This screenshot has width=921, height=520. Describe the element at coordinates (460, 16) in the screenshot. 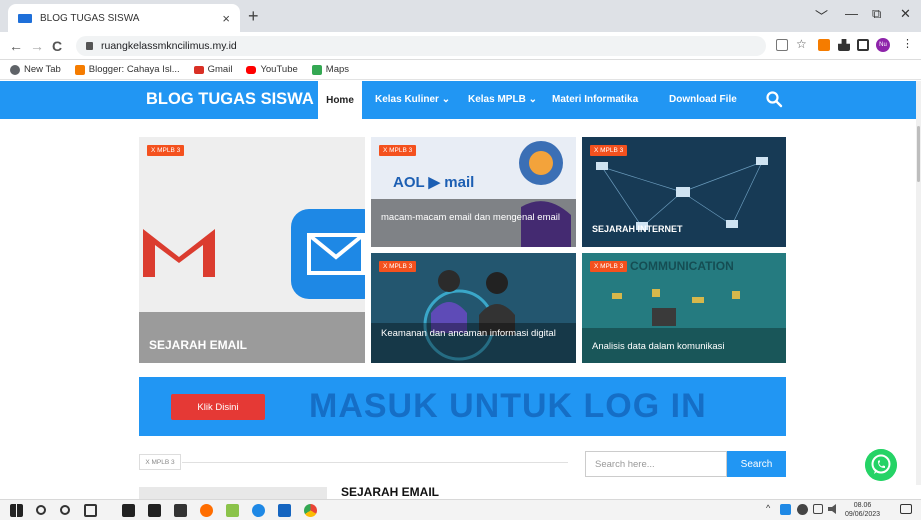

I see `browser-tab-bar: BLOG TUGAS SISWA × + ﹀ — ⧉ ✕` at that location.